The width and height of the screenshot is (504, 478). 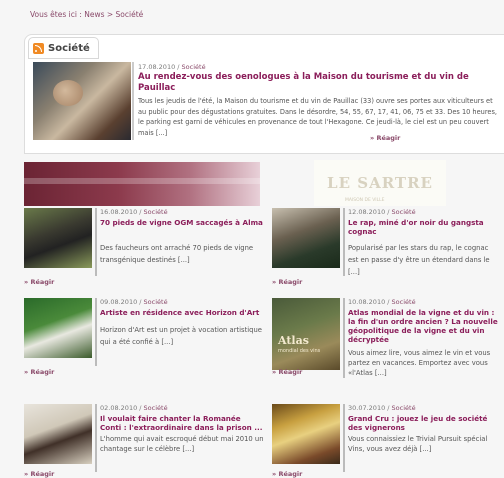 I want to click on article-meta: 30.07.2010 / Société, so click(x=382, y=408).